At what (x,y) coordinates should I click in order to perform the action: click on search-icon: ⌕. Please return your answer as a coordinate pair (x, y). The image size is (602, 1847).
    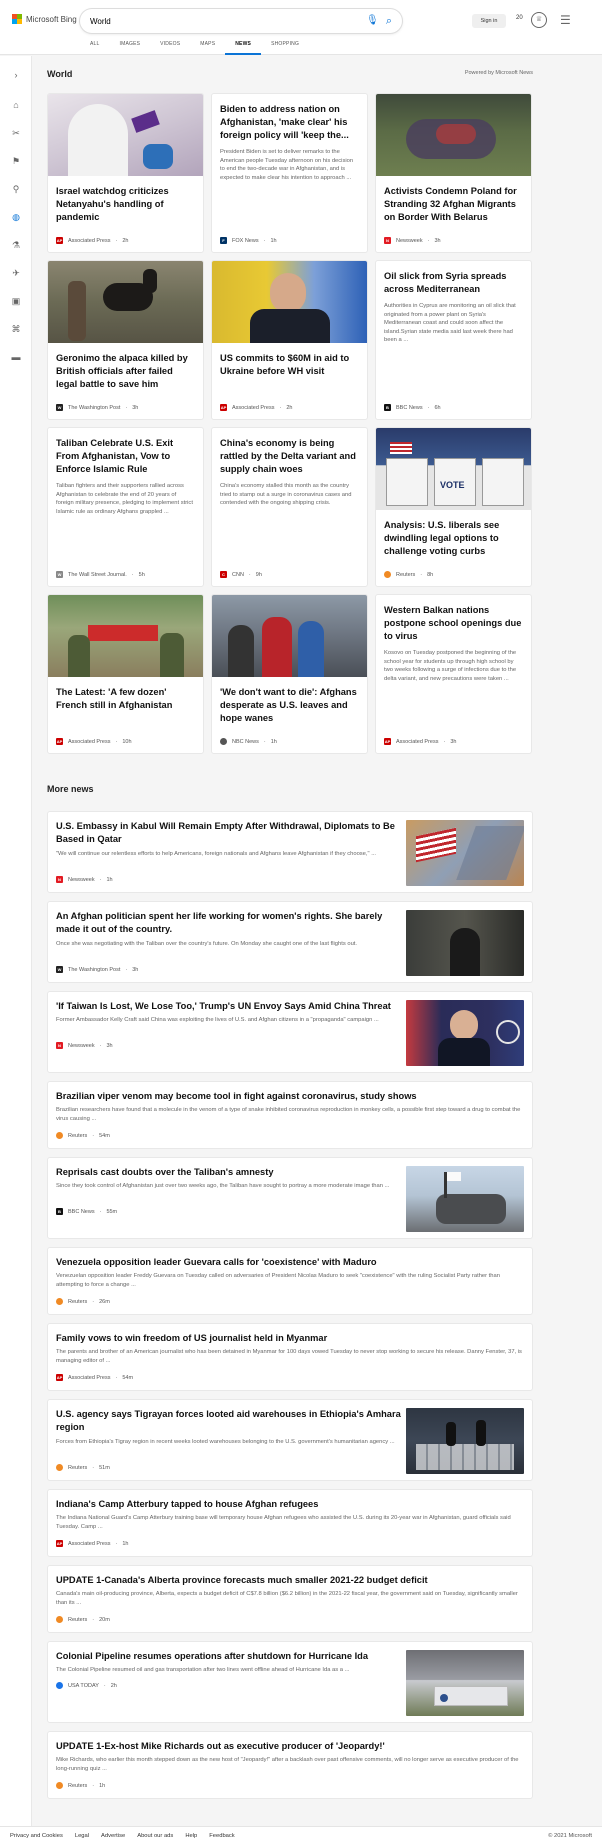
    Looking at the image, I should click on (389, 21).